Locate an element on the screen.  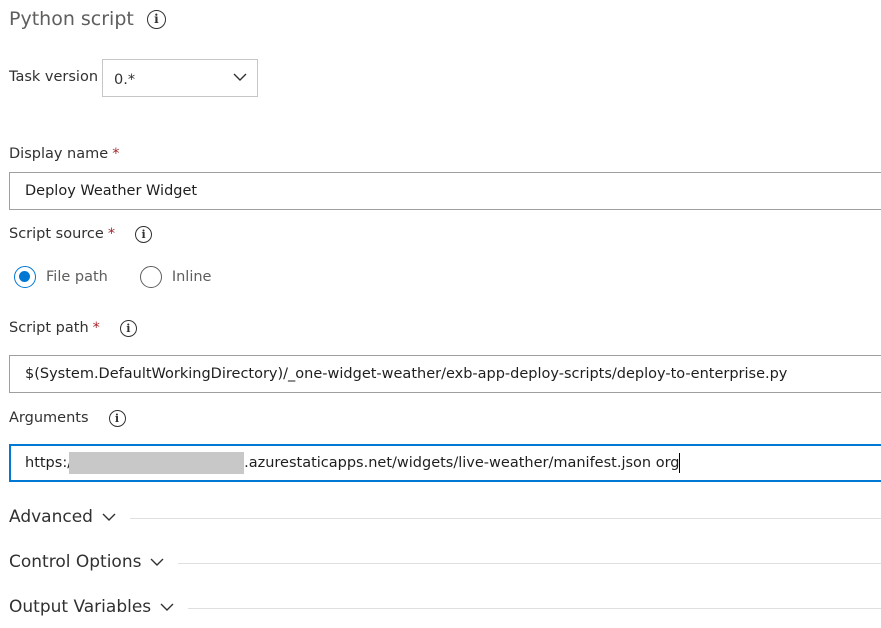
task-title: Python script i is located at coordinates (87, 19).